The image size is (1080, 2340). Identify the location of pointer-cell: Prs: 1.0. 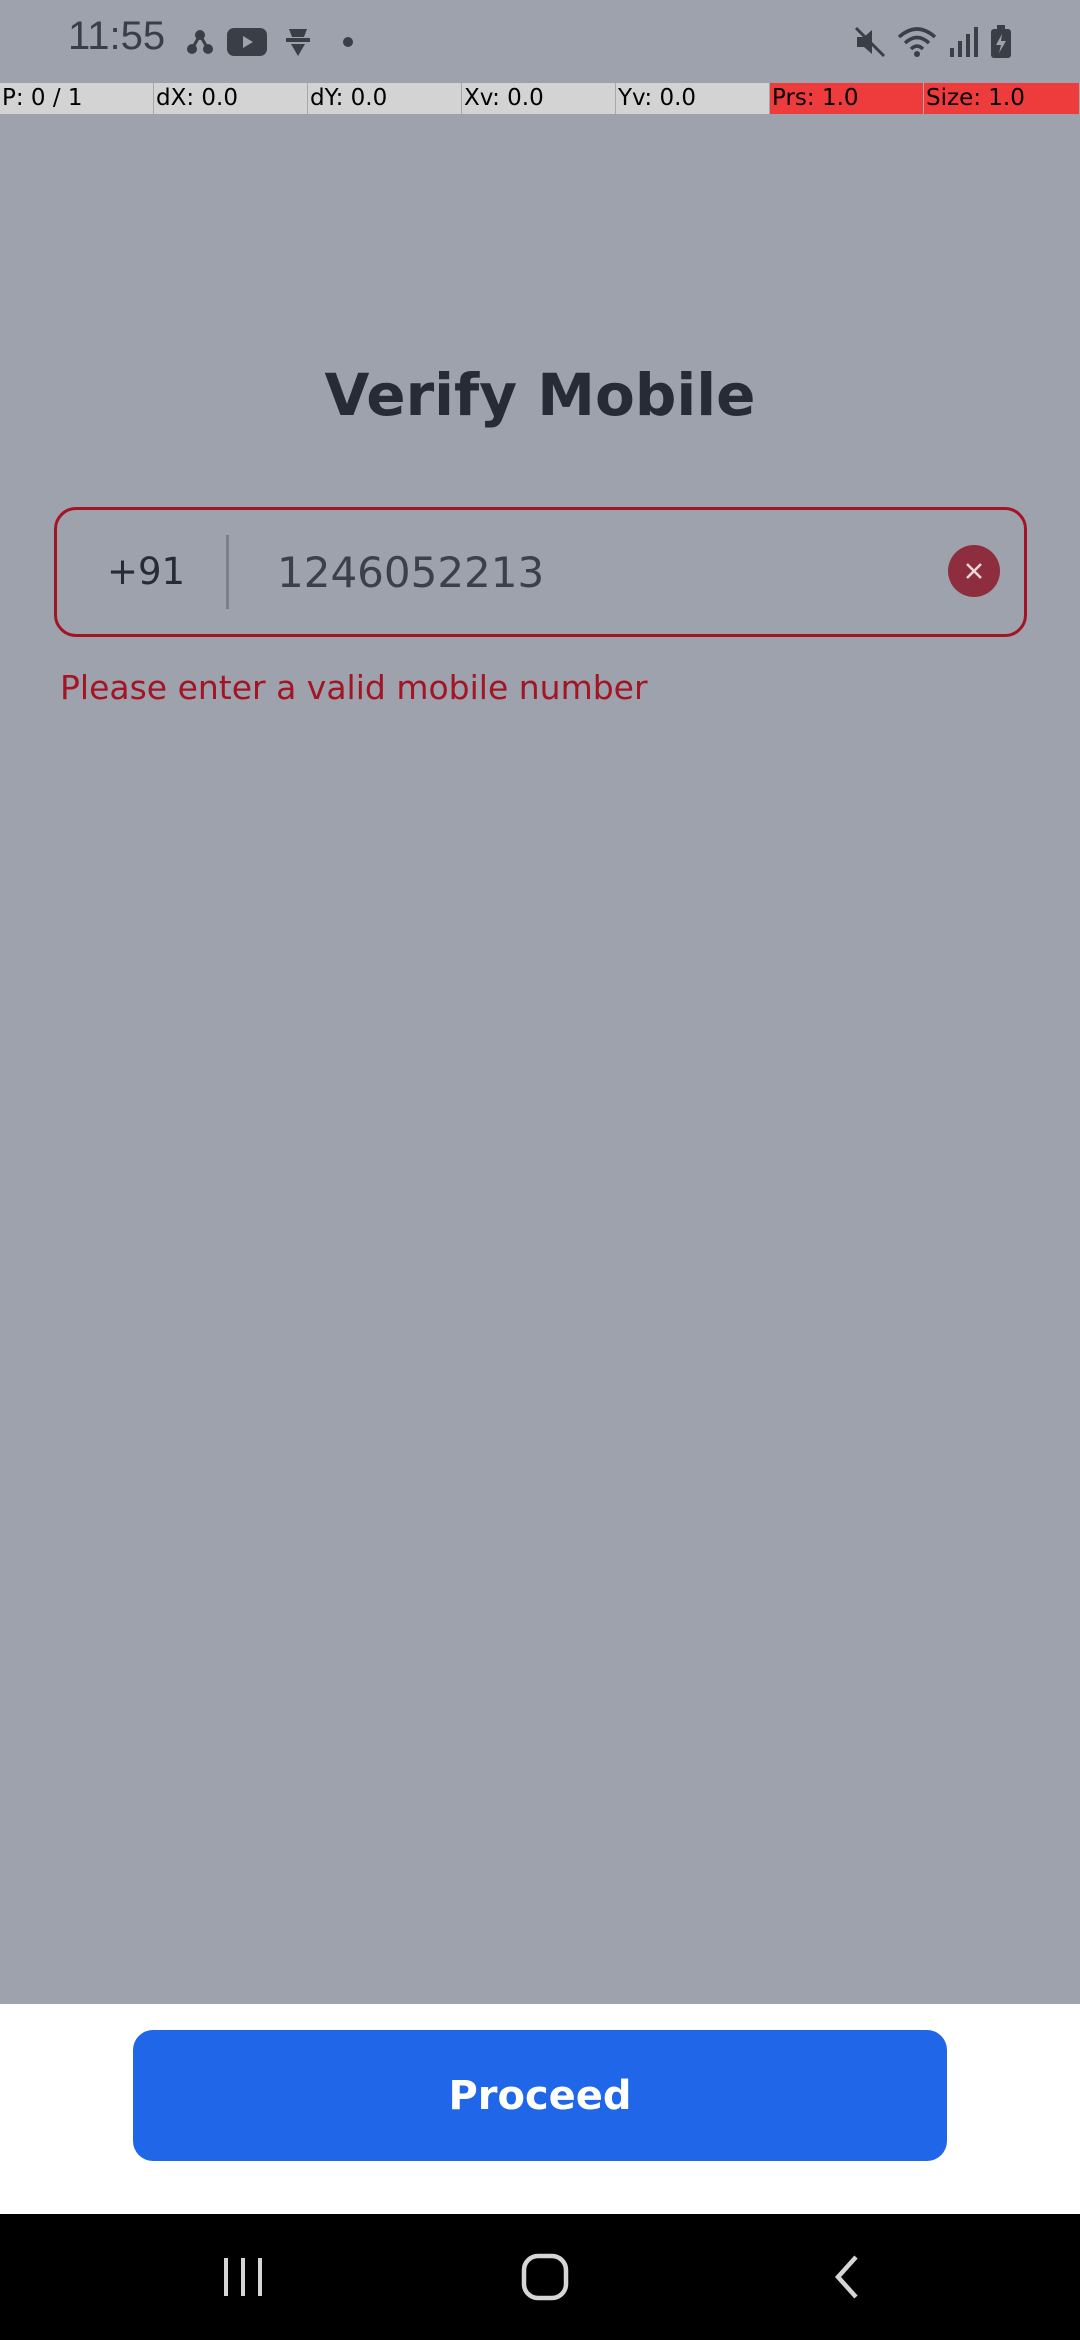
(847, 98).